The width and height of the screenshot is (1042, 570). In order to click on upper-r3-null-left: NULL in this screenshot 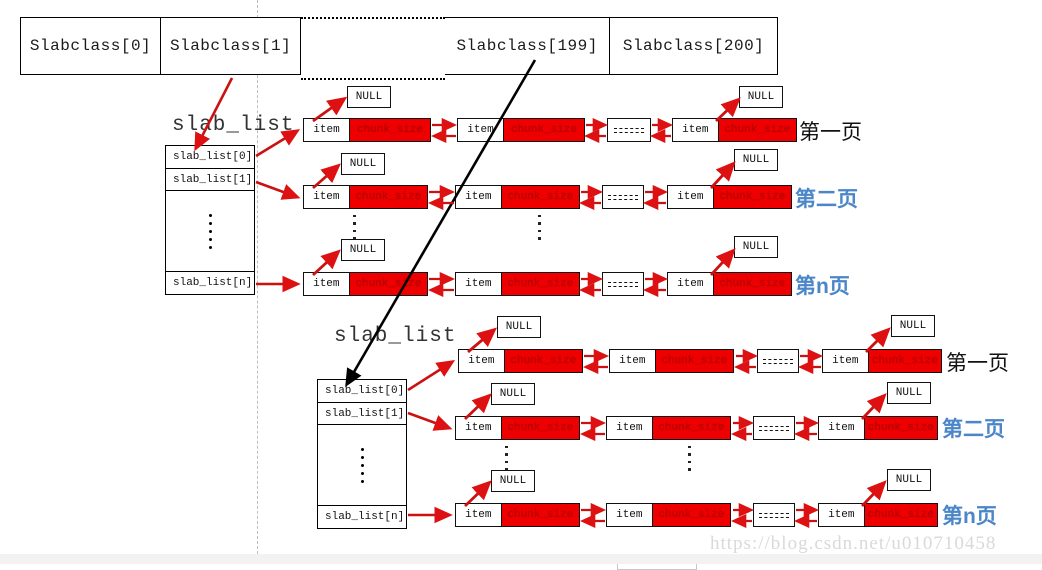, I will do `click(363, 250)`.